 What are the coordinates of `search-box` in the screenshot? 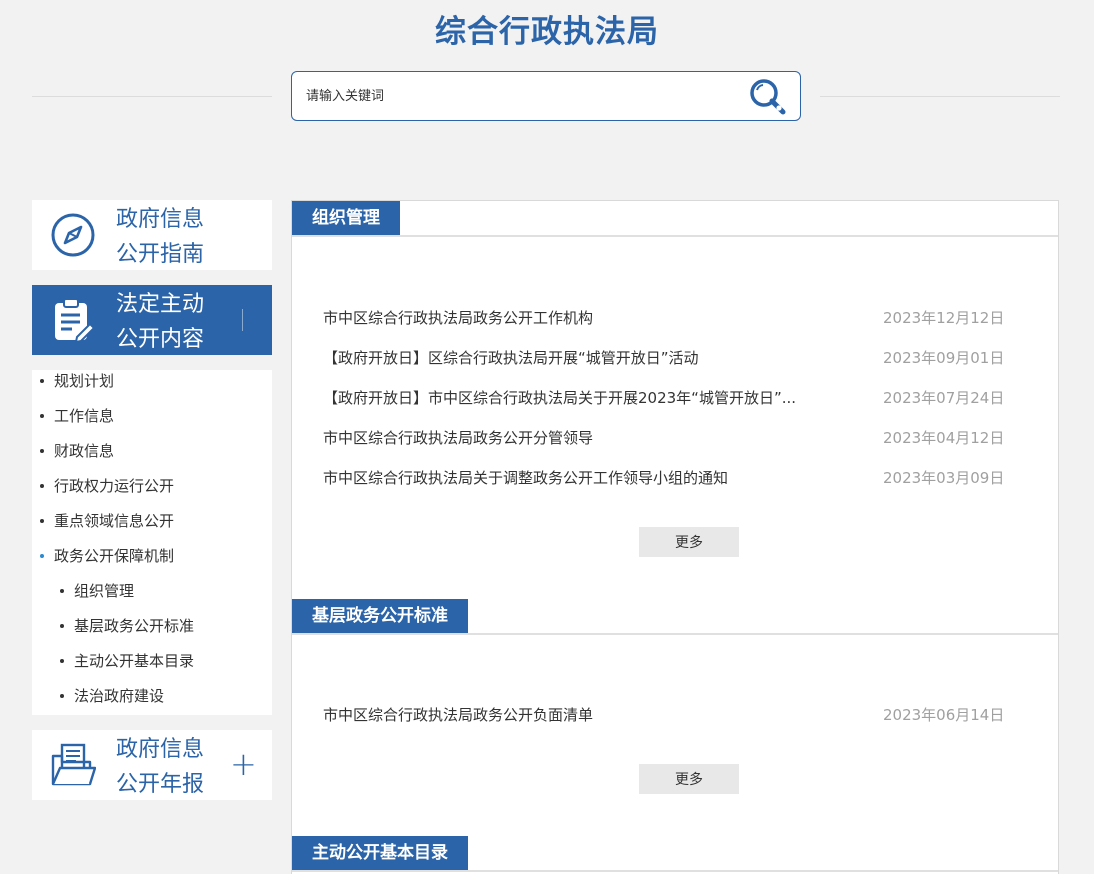 It's located at (546, 96).